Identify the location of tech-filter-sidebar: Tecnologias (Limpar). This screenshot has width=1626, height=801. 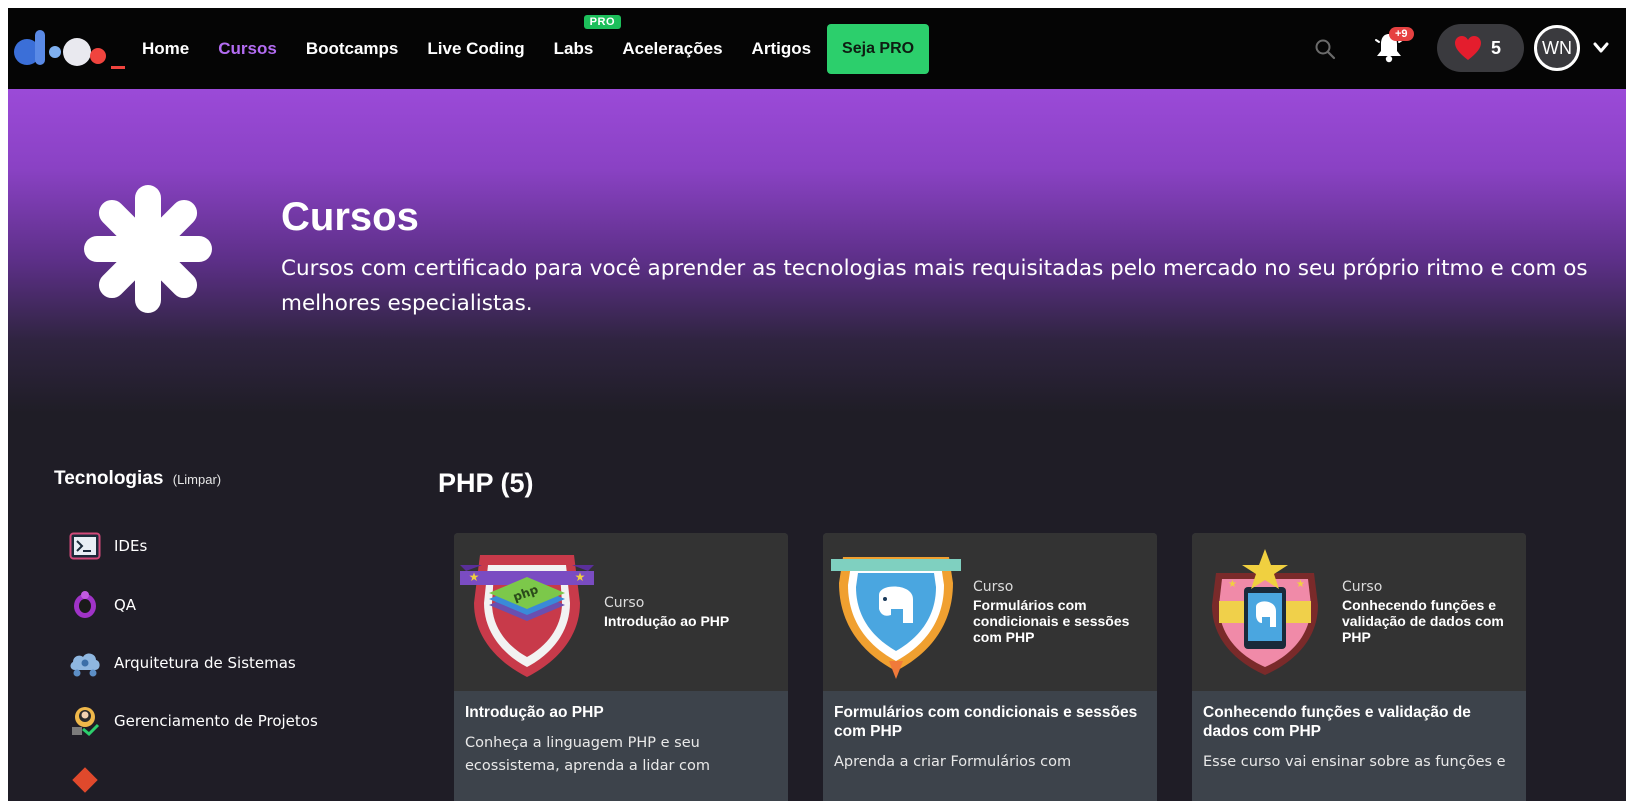
(234, 479).